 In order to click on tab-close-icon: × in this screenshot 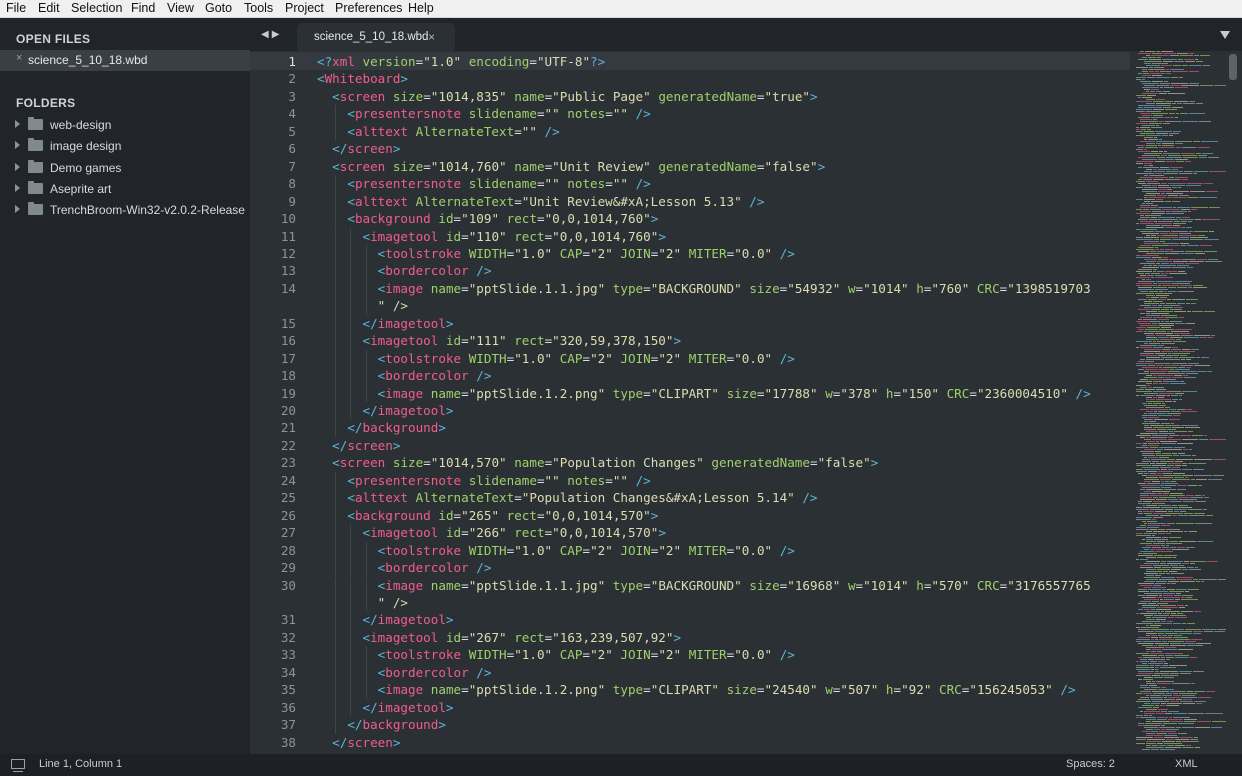, I will do `click(431, 37)`.